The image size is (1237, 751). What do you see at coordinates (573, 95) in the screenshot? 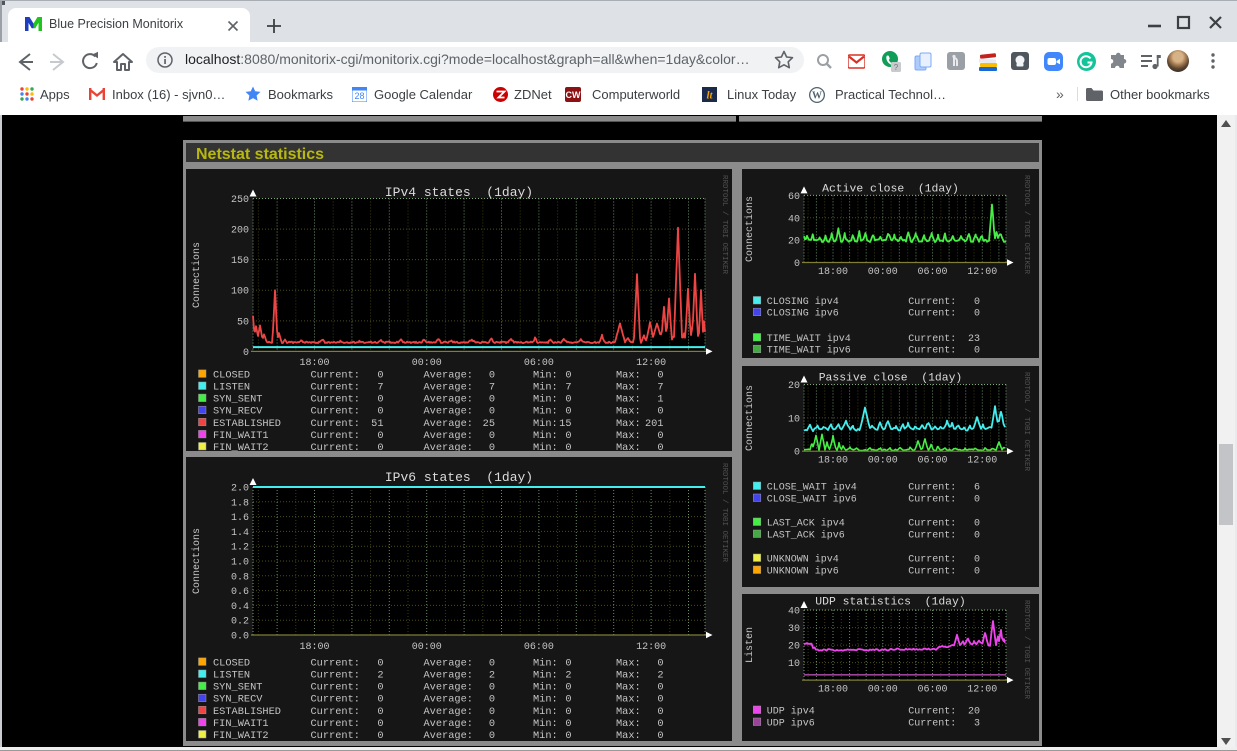
I see `svg-text: CW` at bounding box center [573, 95].